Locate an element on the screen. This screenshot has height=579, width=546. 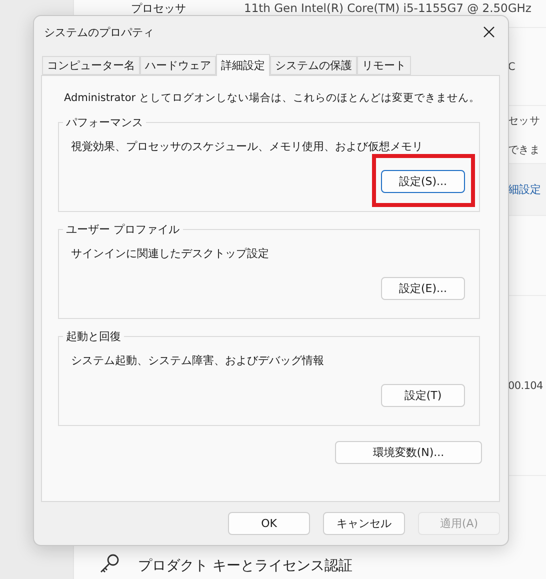
tab: ハードウェア is located at coordinates (178, 65).